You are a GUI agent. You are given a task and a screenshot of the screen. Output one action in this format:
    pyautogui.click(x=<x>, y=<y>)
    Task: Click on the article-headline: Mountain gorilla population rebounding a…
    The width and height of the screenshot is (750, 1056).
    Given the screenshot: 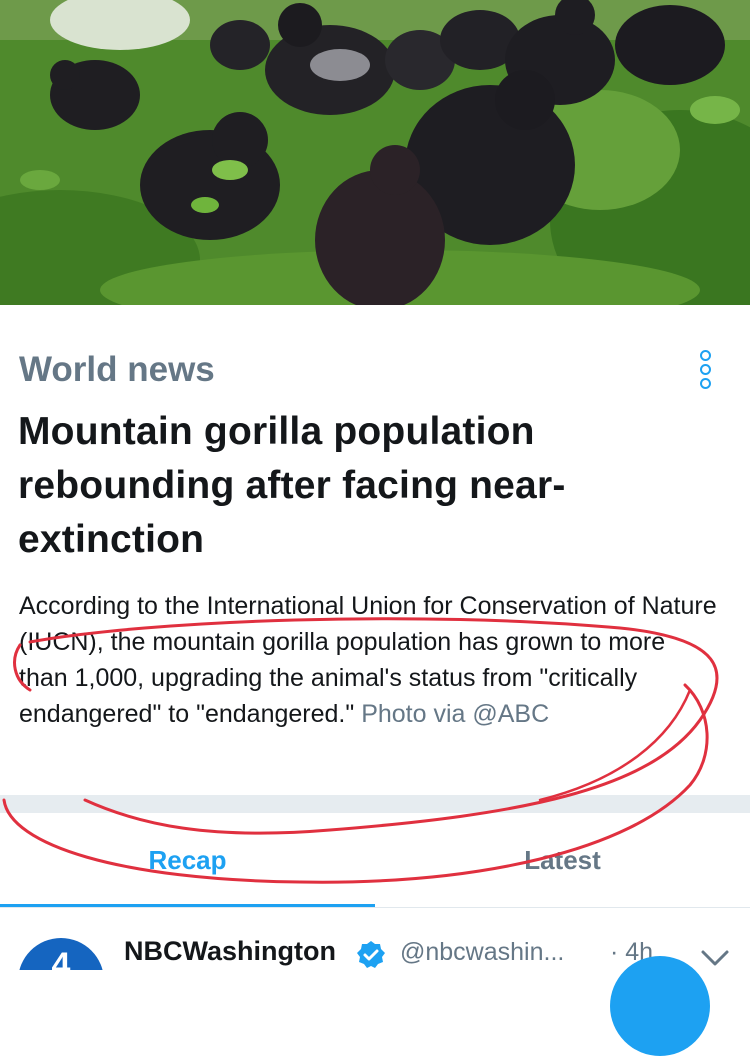 What is the action you would take?
    pyautogui.click(x=292, y=485)
    